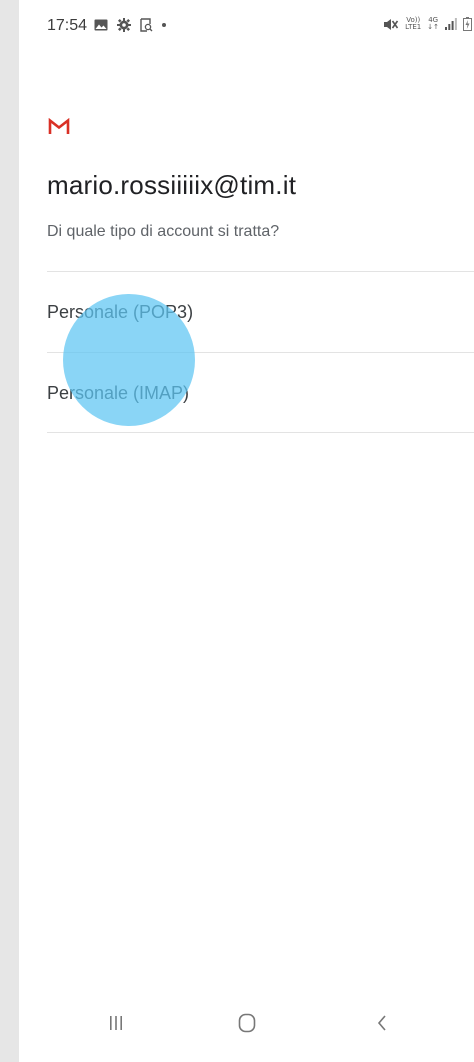  I want to click on account-email: mario.rossiiiiix@tim.it, so click(172, 185).